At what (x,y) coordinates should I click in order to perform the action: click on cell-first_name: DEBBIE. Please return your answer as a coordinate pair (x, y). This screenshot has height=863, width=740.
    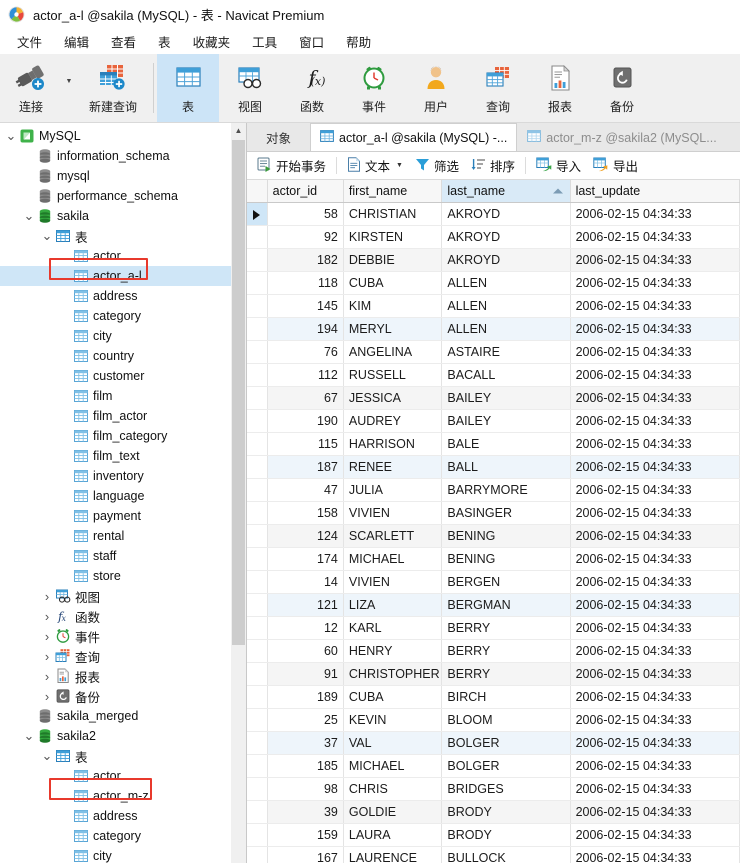
    Looking at the image, I should click on (393, 260).